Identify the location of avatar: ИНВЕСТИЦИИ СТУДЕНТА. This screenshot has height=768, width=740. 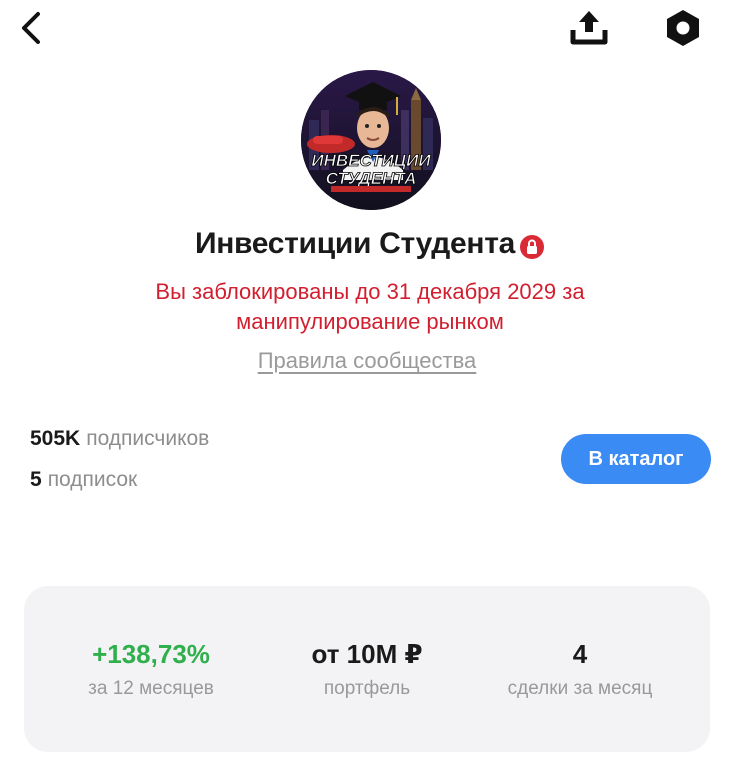
(371, 140).